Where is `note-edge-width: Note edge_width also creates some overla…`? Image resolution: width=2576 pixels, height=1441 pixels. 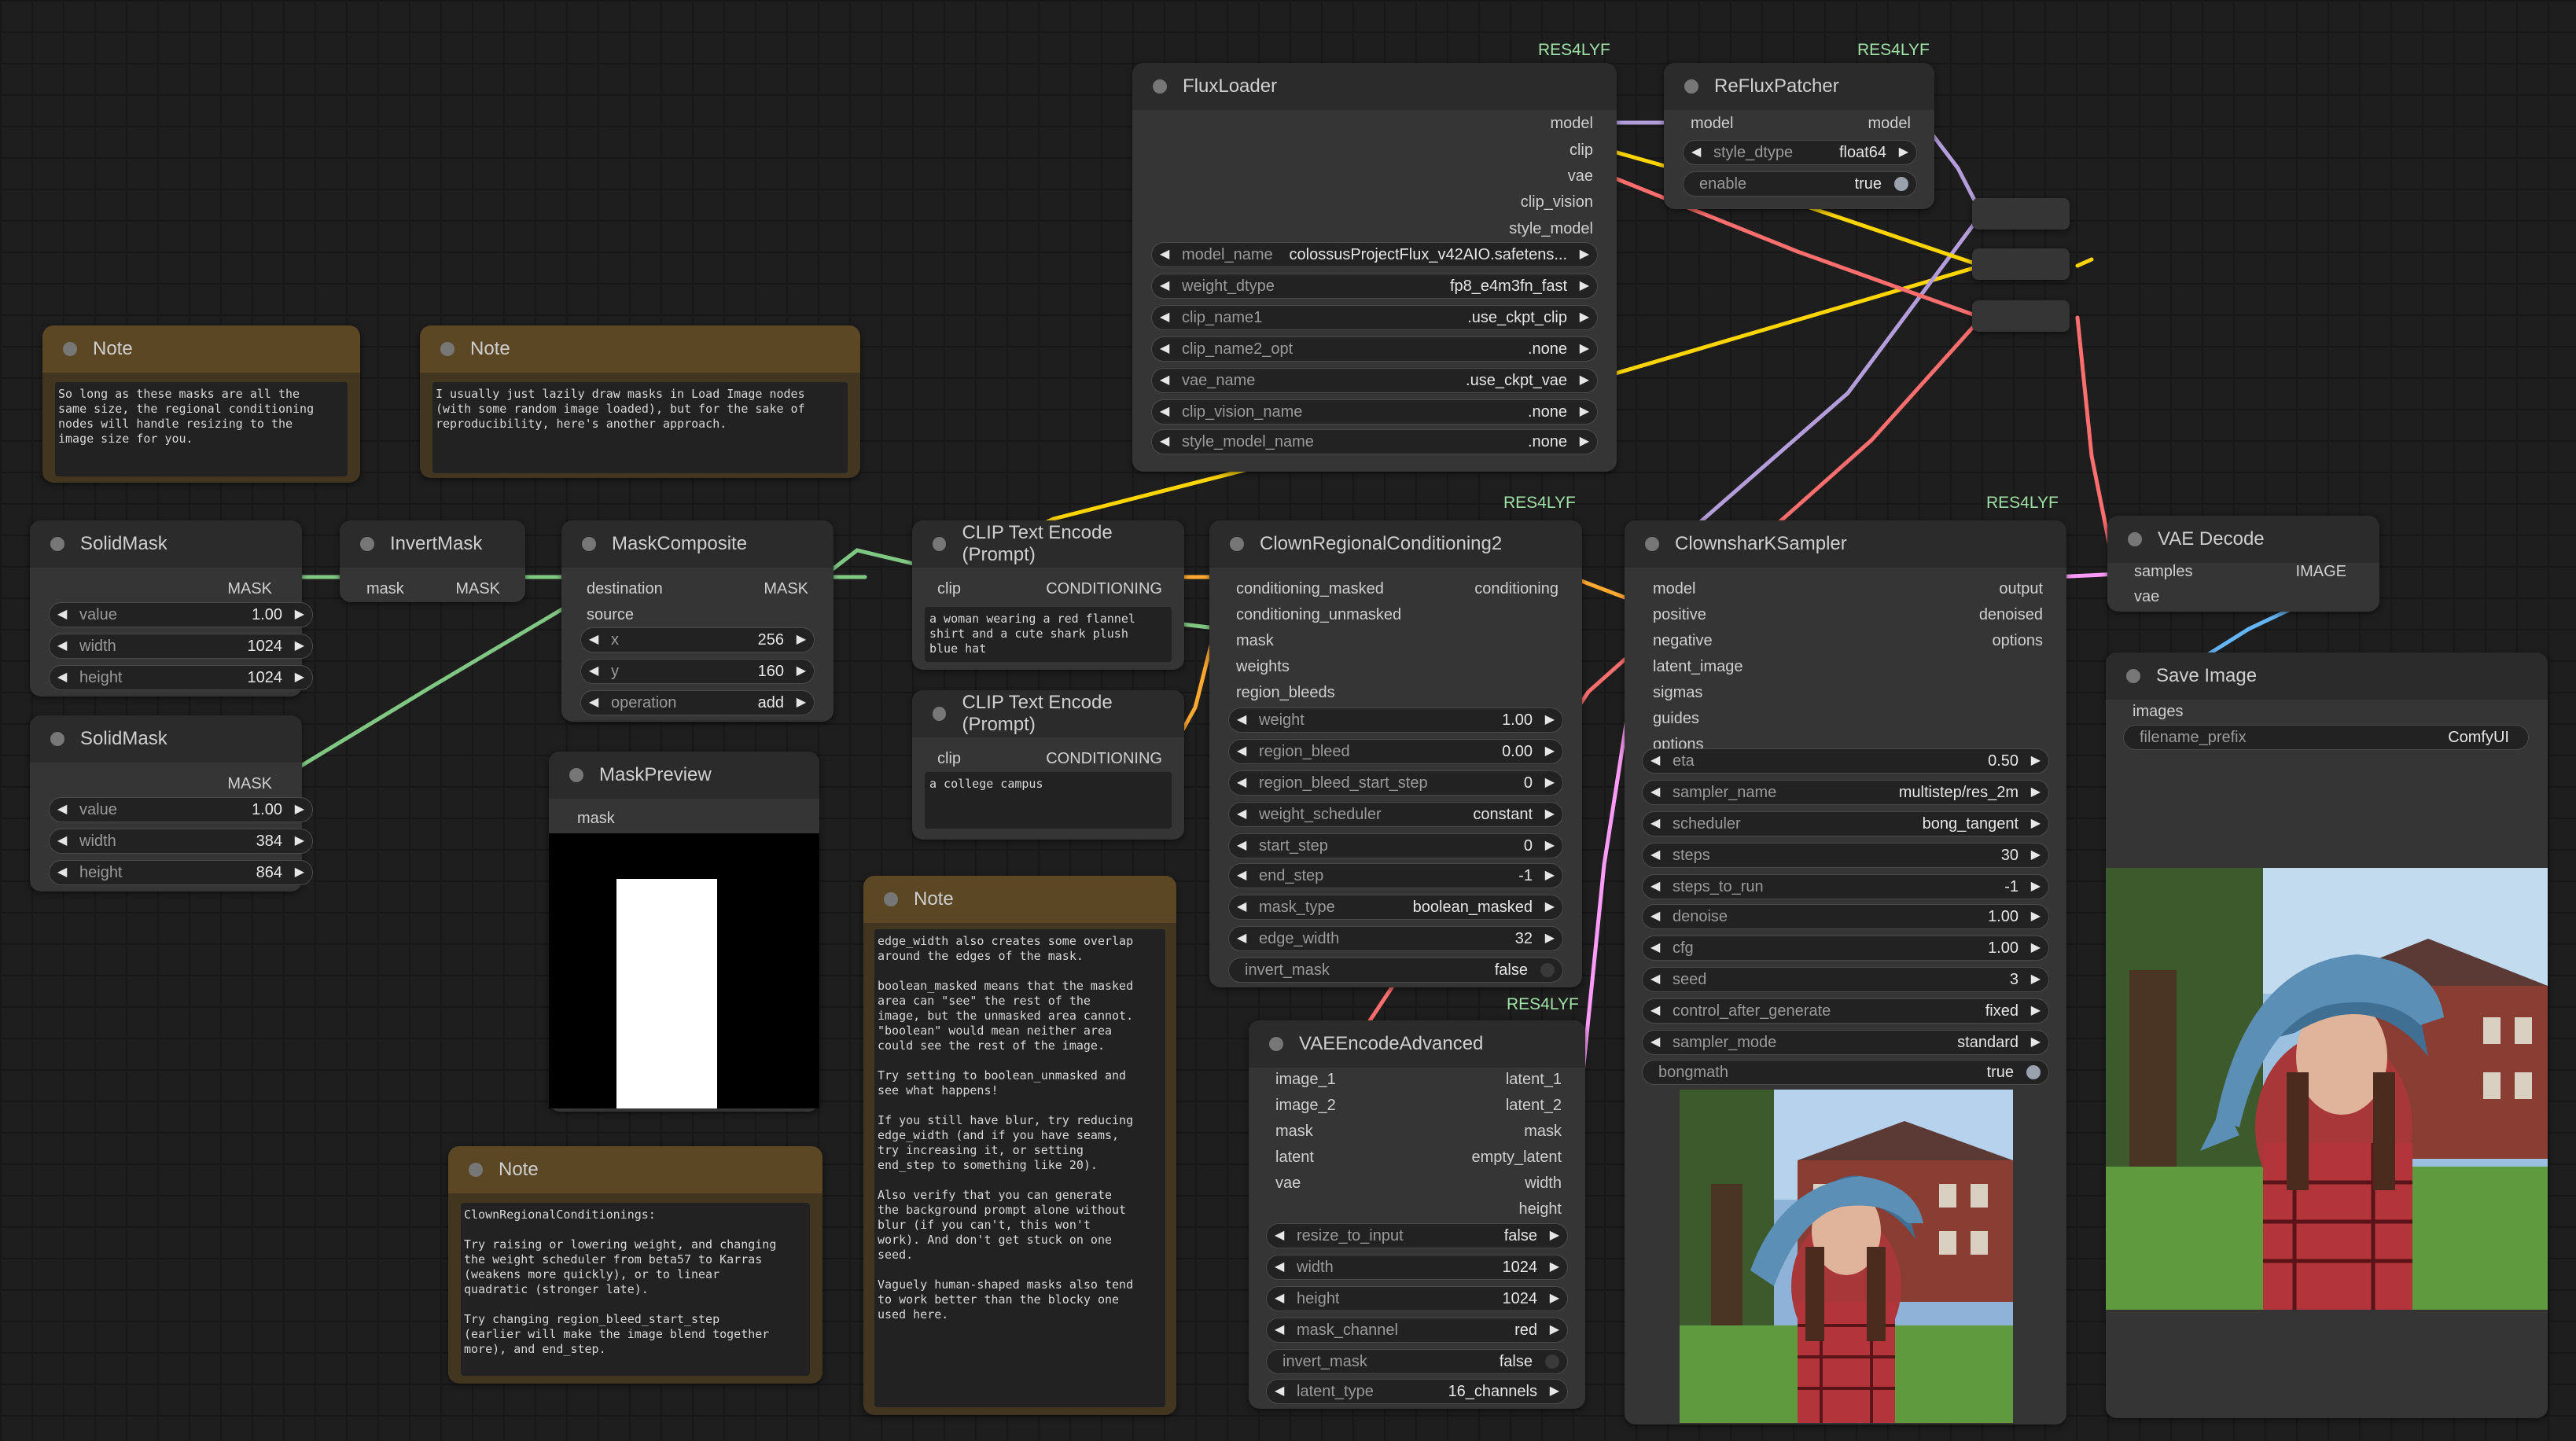 note-edge-width: Note edge_width also creates some overla… is located at coordinates (1020, 1145).